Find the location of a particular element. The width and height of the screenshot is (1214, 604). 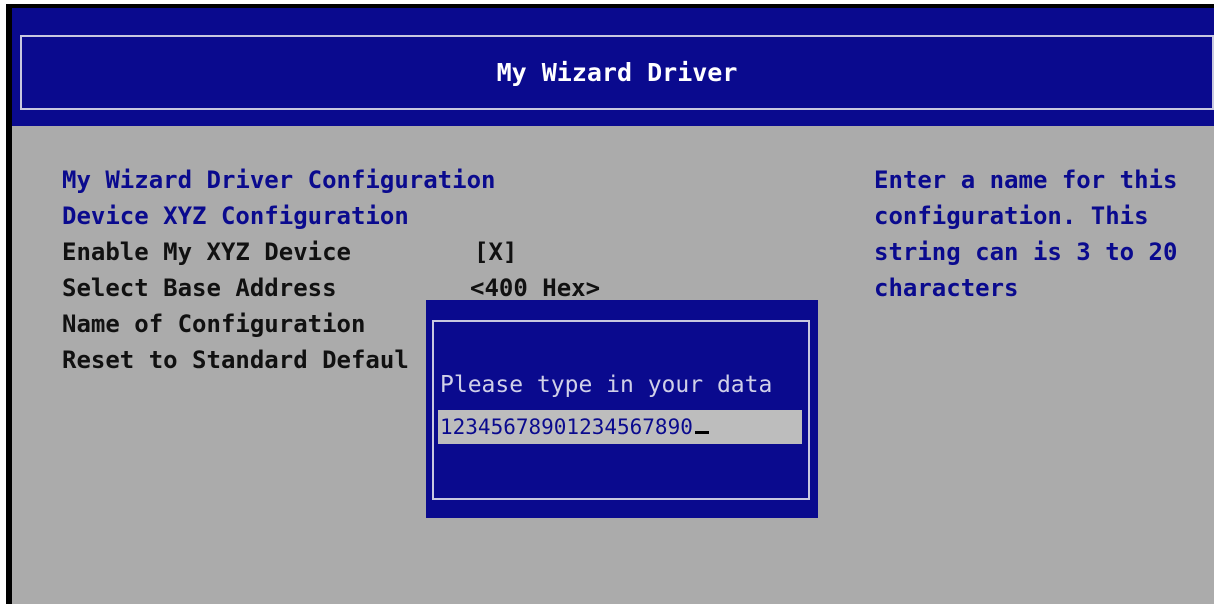

dialog-prompt: Please type in your data is located at coordinates (606, 385).